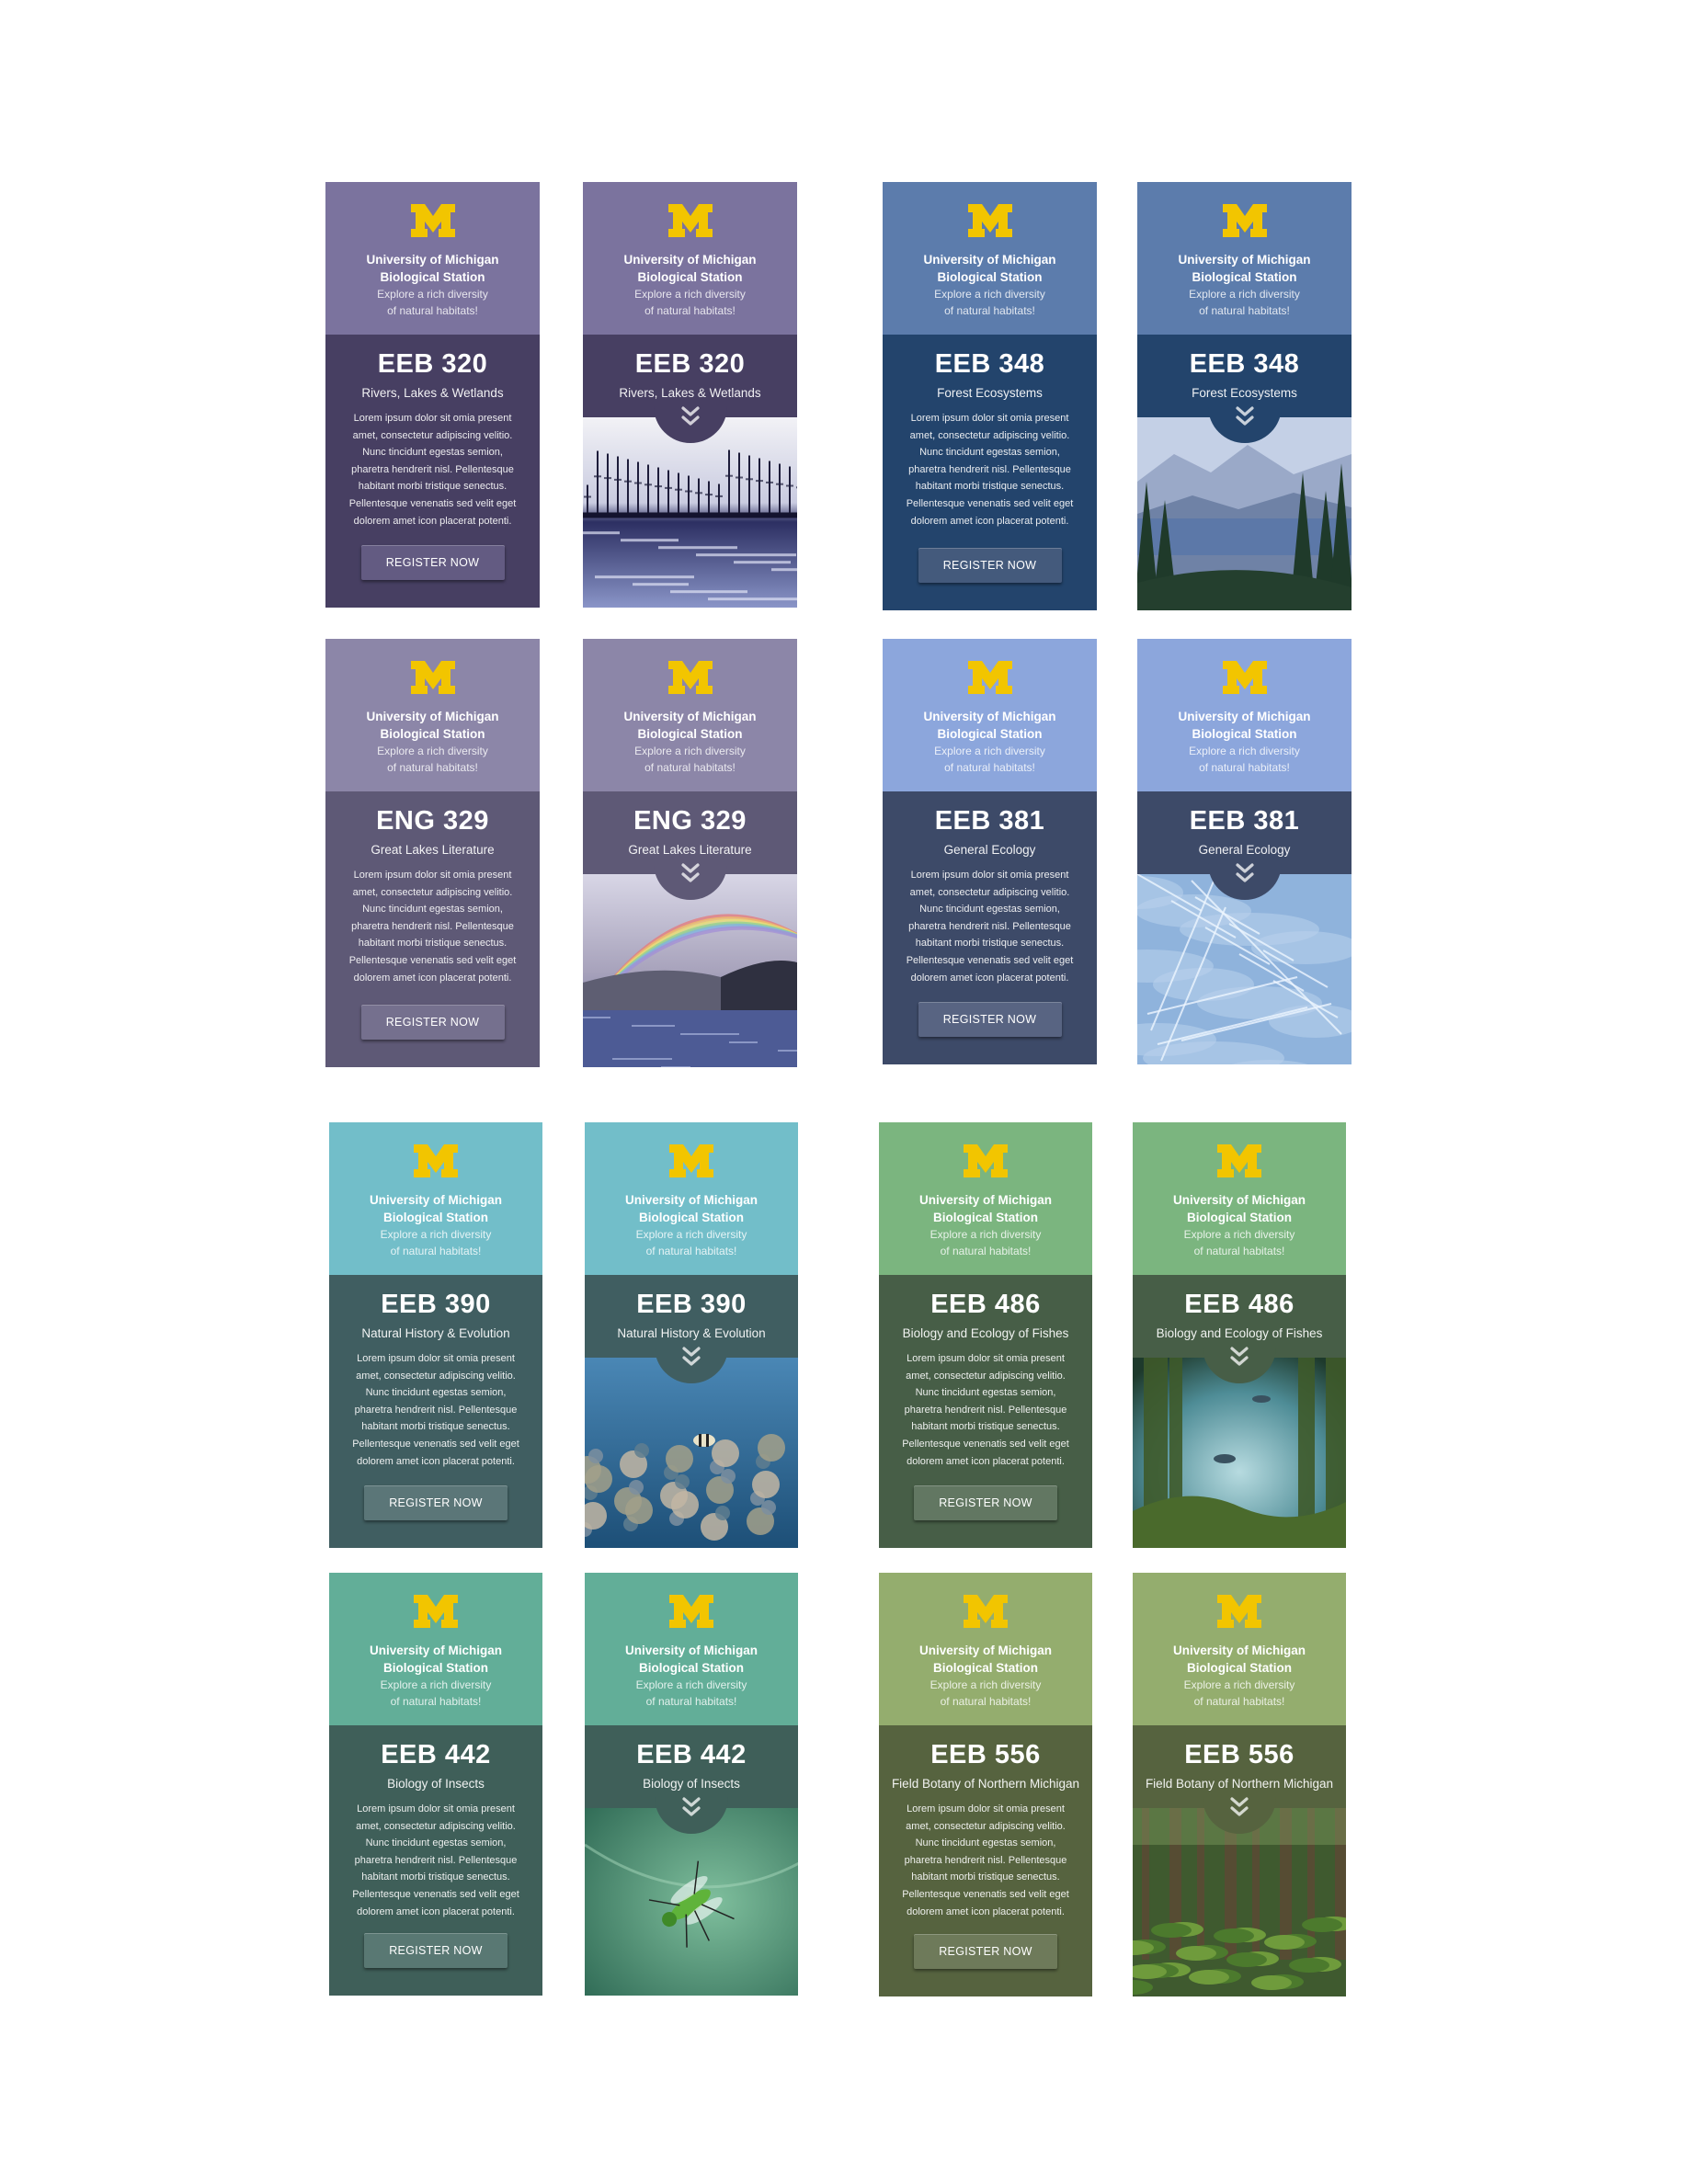  Describe the element at coordinates (692, 1860) in the screenshot. I see `banner-body: EEB 442 Biology of Insects` at that location.